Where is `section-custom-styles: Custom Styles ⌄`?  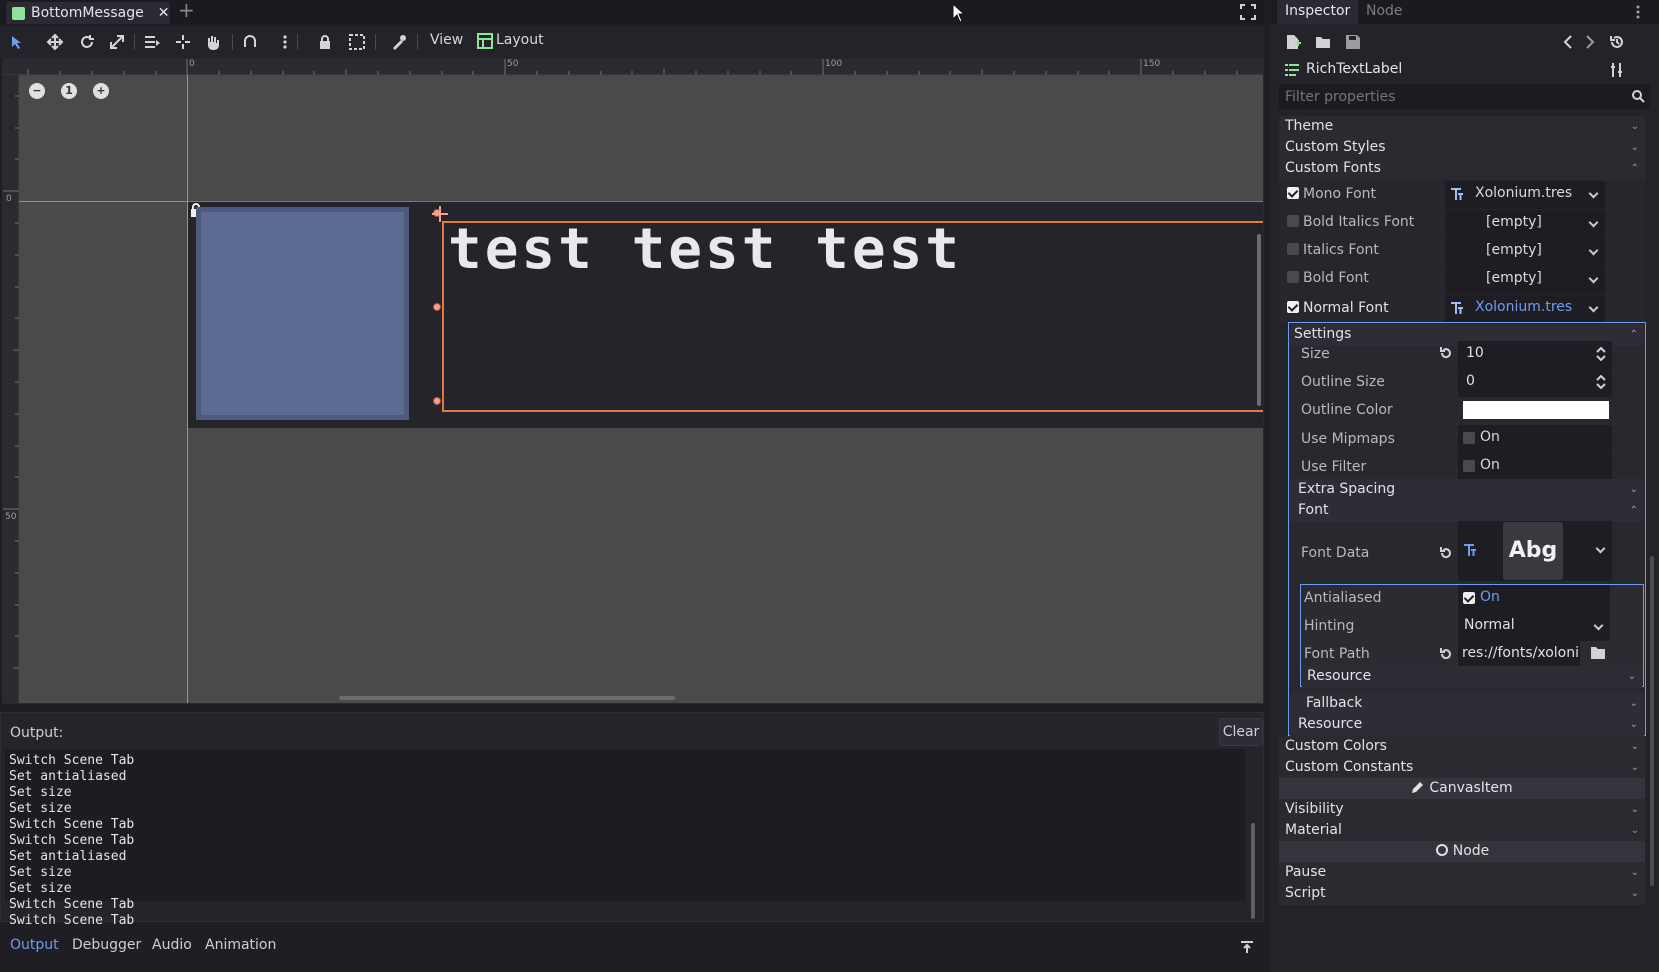 section-custom-styles: Custom Styles ⌄ is located at coordinates (1462, 148).